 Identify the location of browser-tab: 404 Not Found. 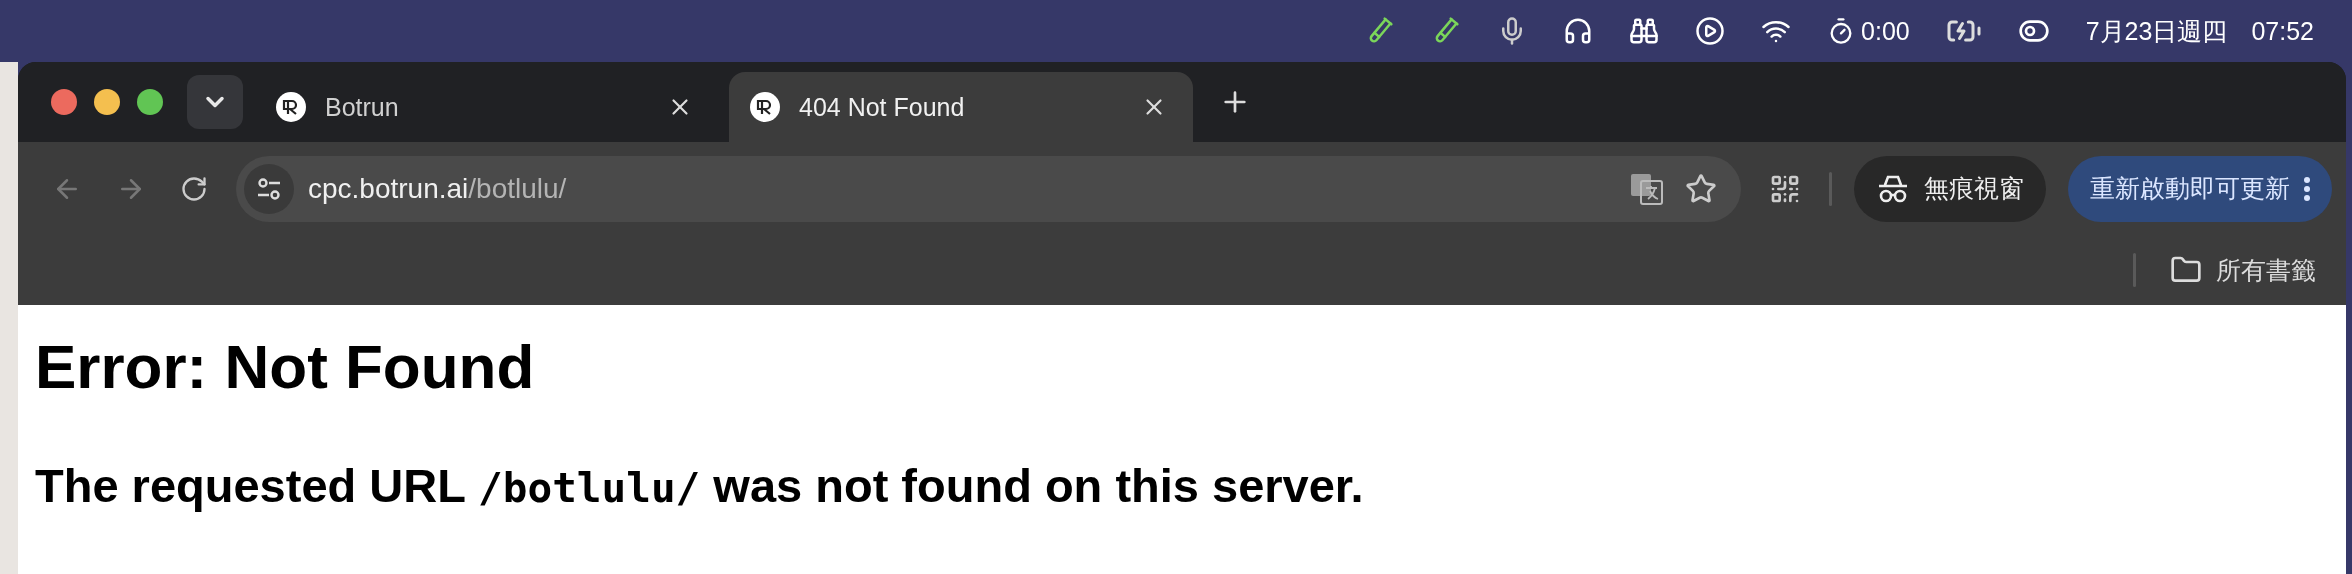
(961, 107).